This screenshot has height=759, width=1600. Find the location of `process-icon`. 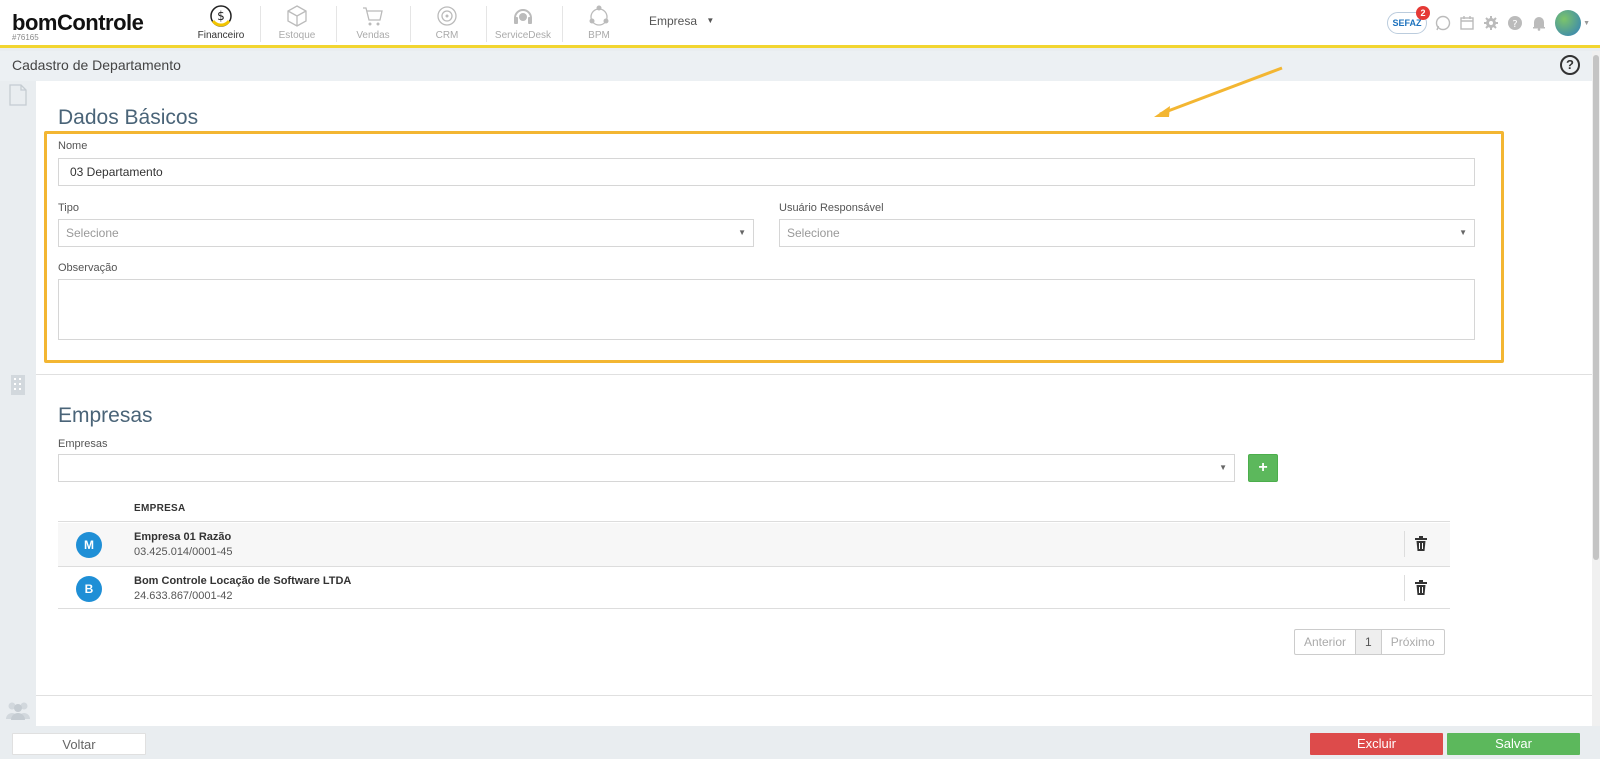

process-icon is located at coordinates (599, 15).